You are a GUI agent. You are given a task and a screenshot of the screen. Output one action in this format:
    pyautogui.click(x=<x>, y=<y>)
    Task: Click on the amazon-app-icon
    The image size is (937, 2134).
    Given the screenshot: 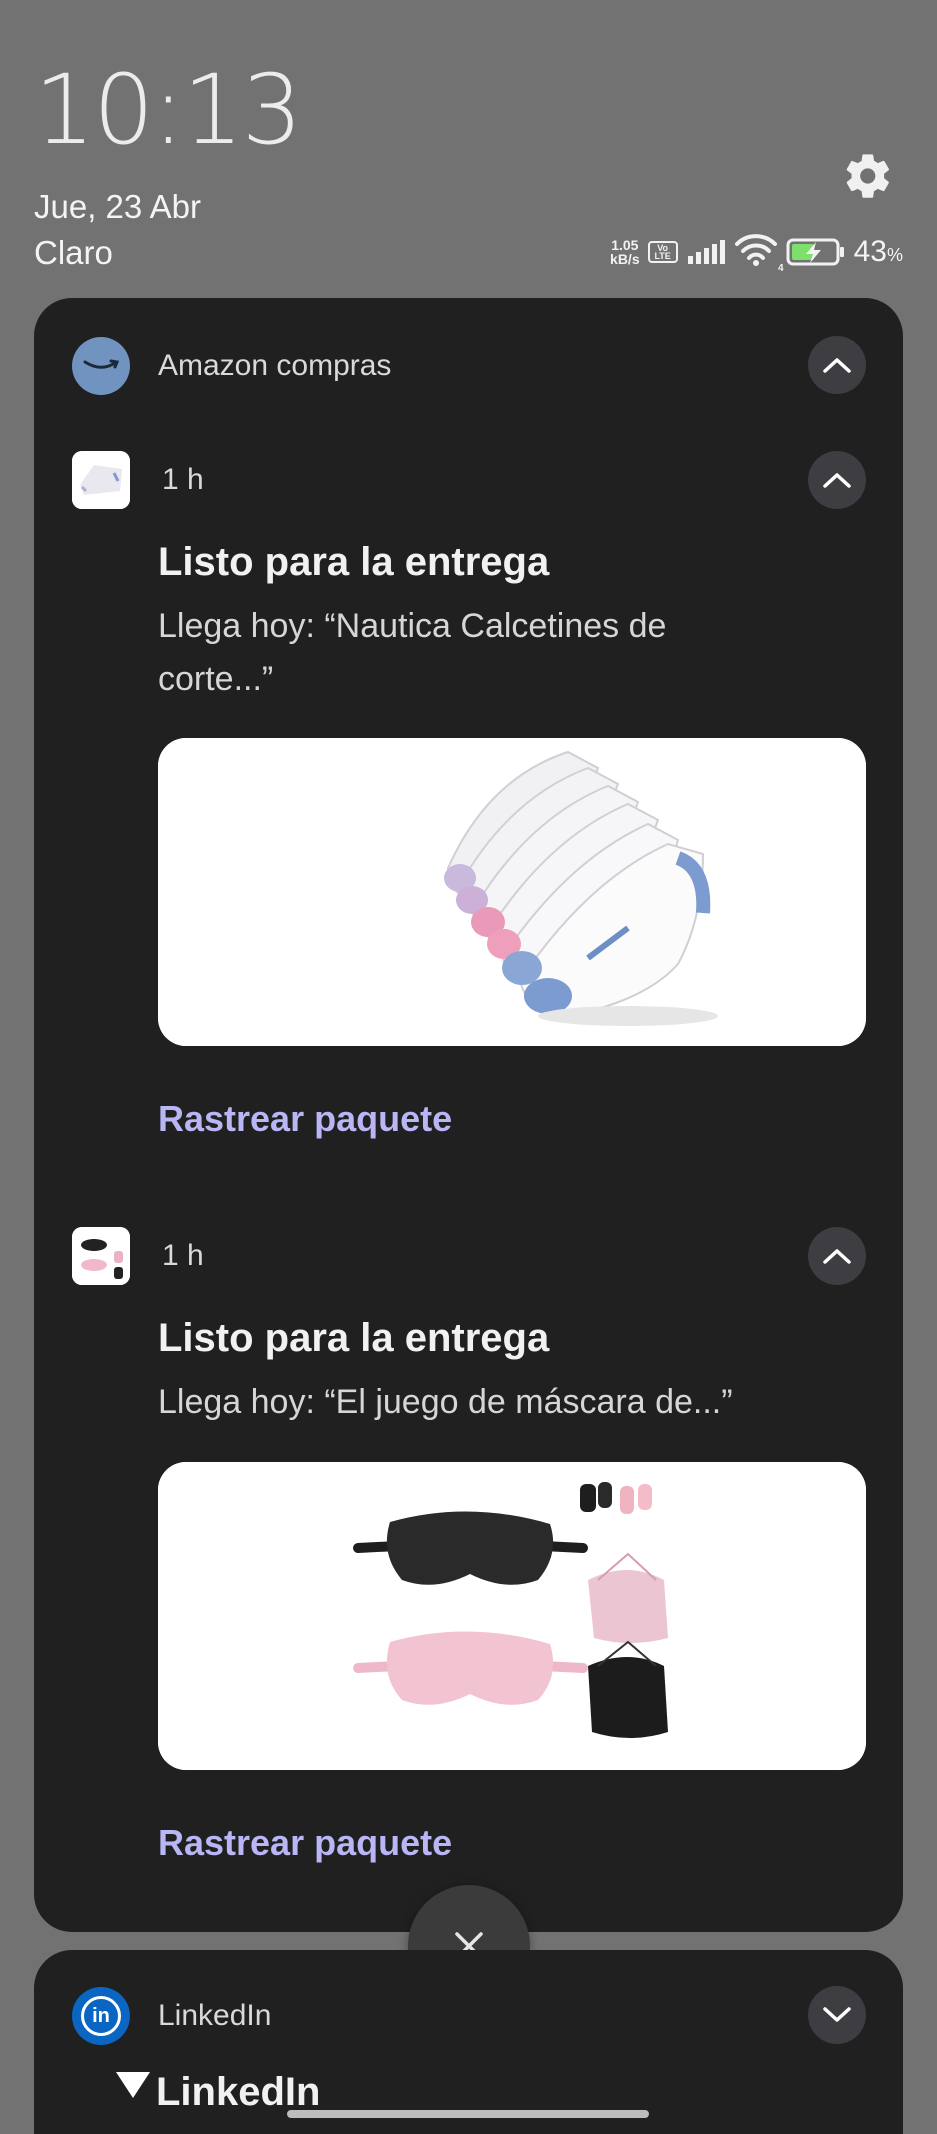 What is the action you would take?
    pyautogui.click(x=101, y=366)
    